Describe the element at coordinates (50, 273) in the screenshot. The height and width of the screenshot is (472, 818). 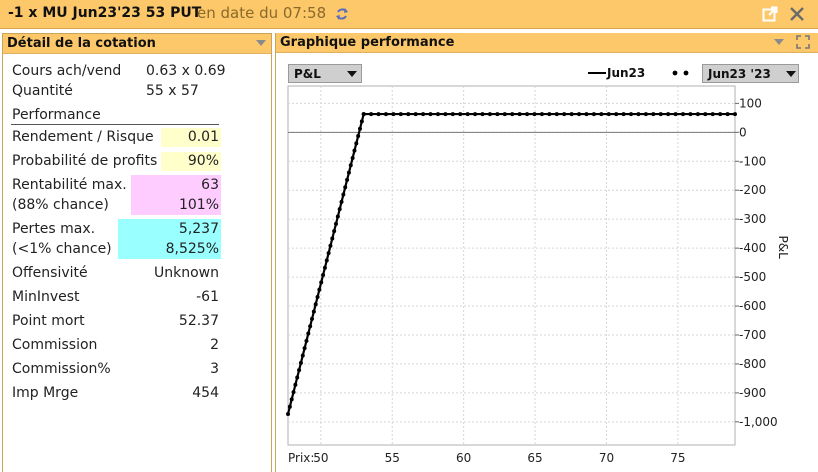
I see `offensivity-label: Offensivité` at that location.